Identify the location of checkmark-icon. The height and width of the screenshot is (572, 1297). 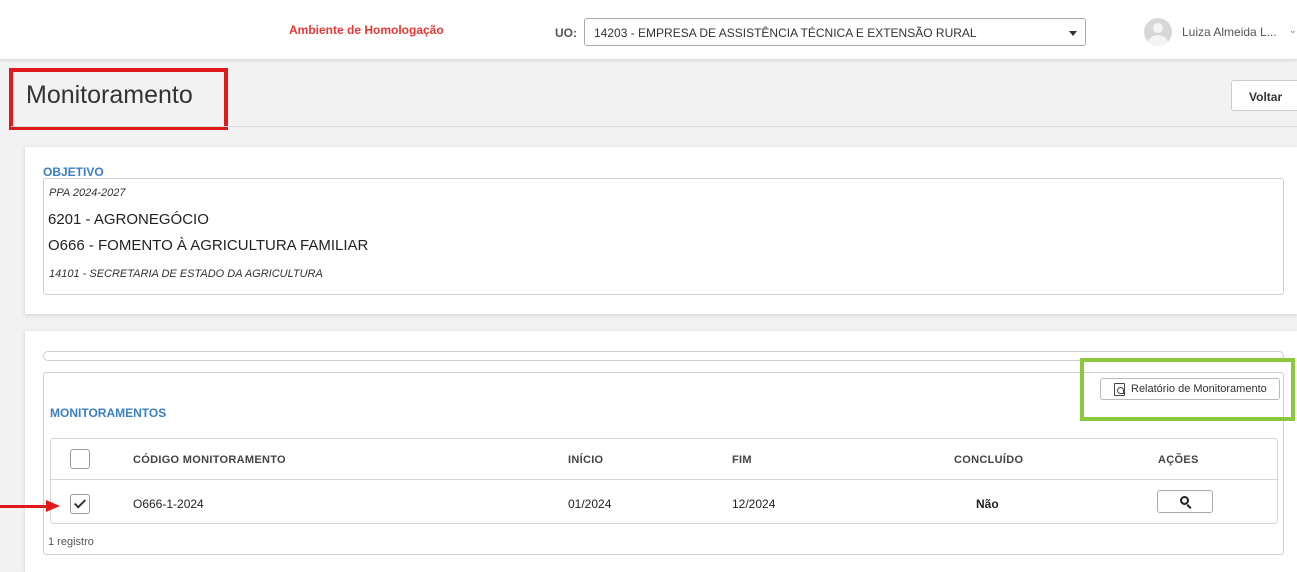
(80, 502).